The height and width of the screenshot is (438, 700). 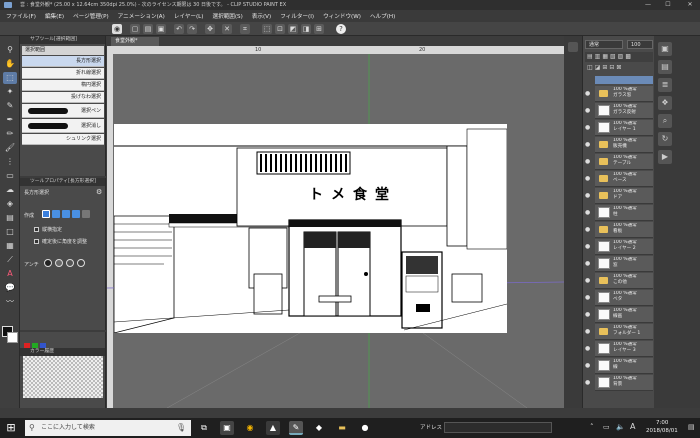 I want to click on text-tool-icon: A, so click(x=10, y=274).